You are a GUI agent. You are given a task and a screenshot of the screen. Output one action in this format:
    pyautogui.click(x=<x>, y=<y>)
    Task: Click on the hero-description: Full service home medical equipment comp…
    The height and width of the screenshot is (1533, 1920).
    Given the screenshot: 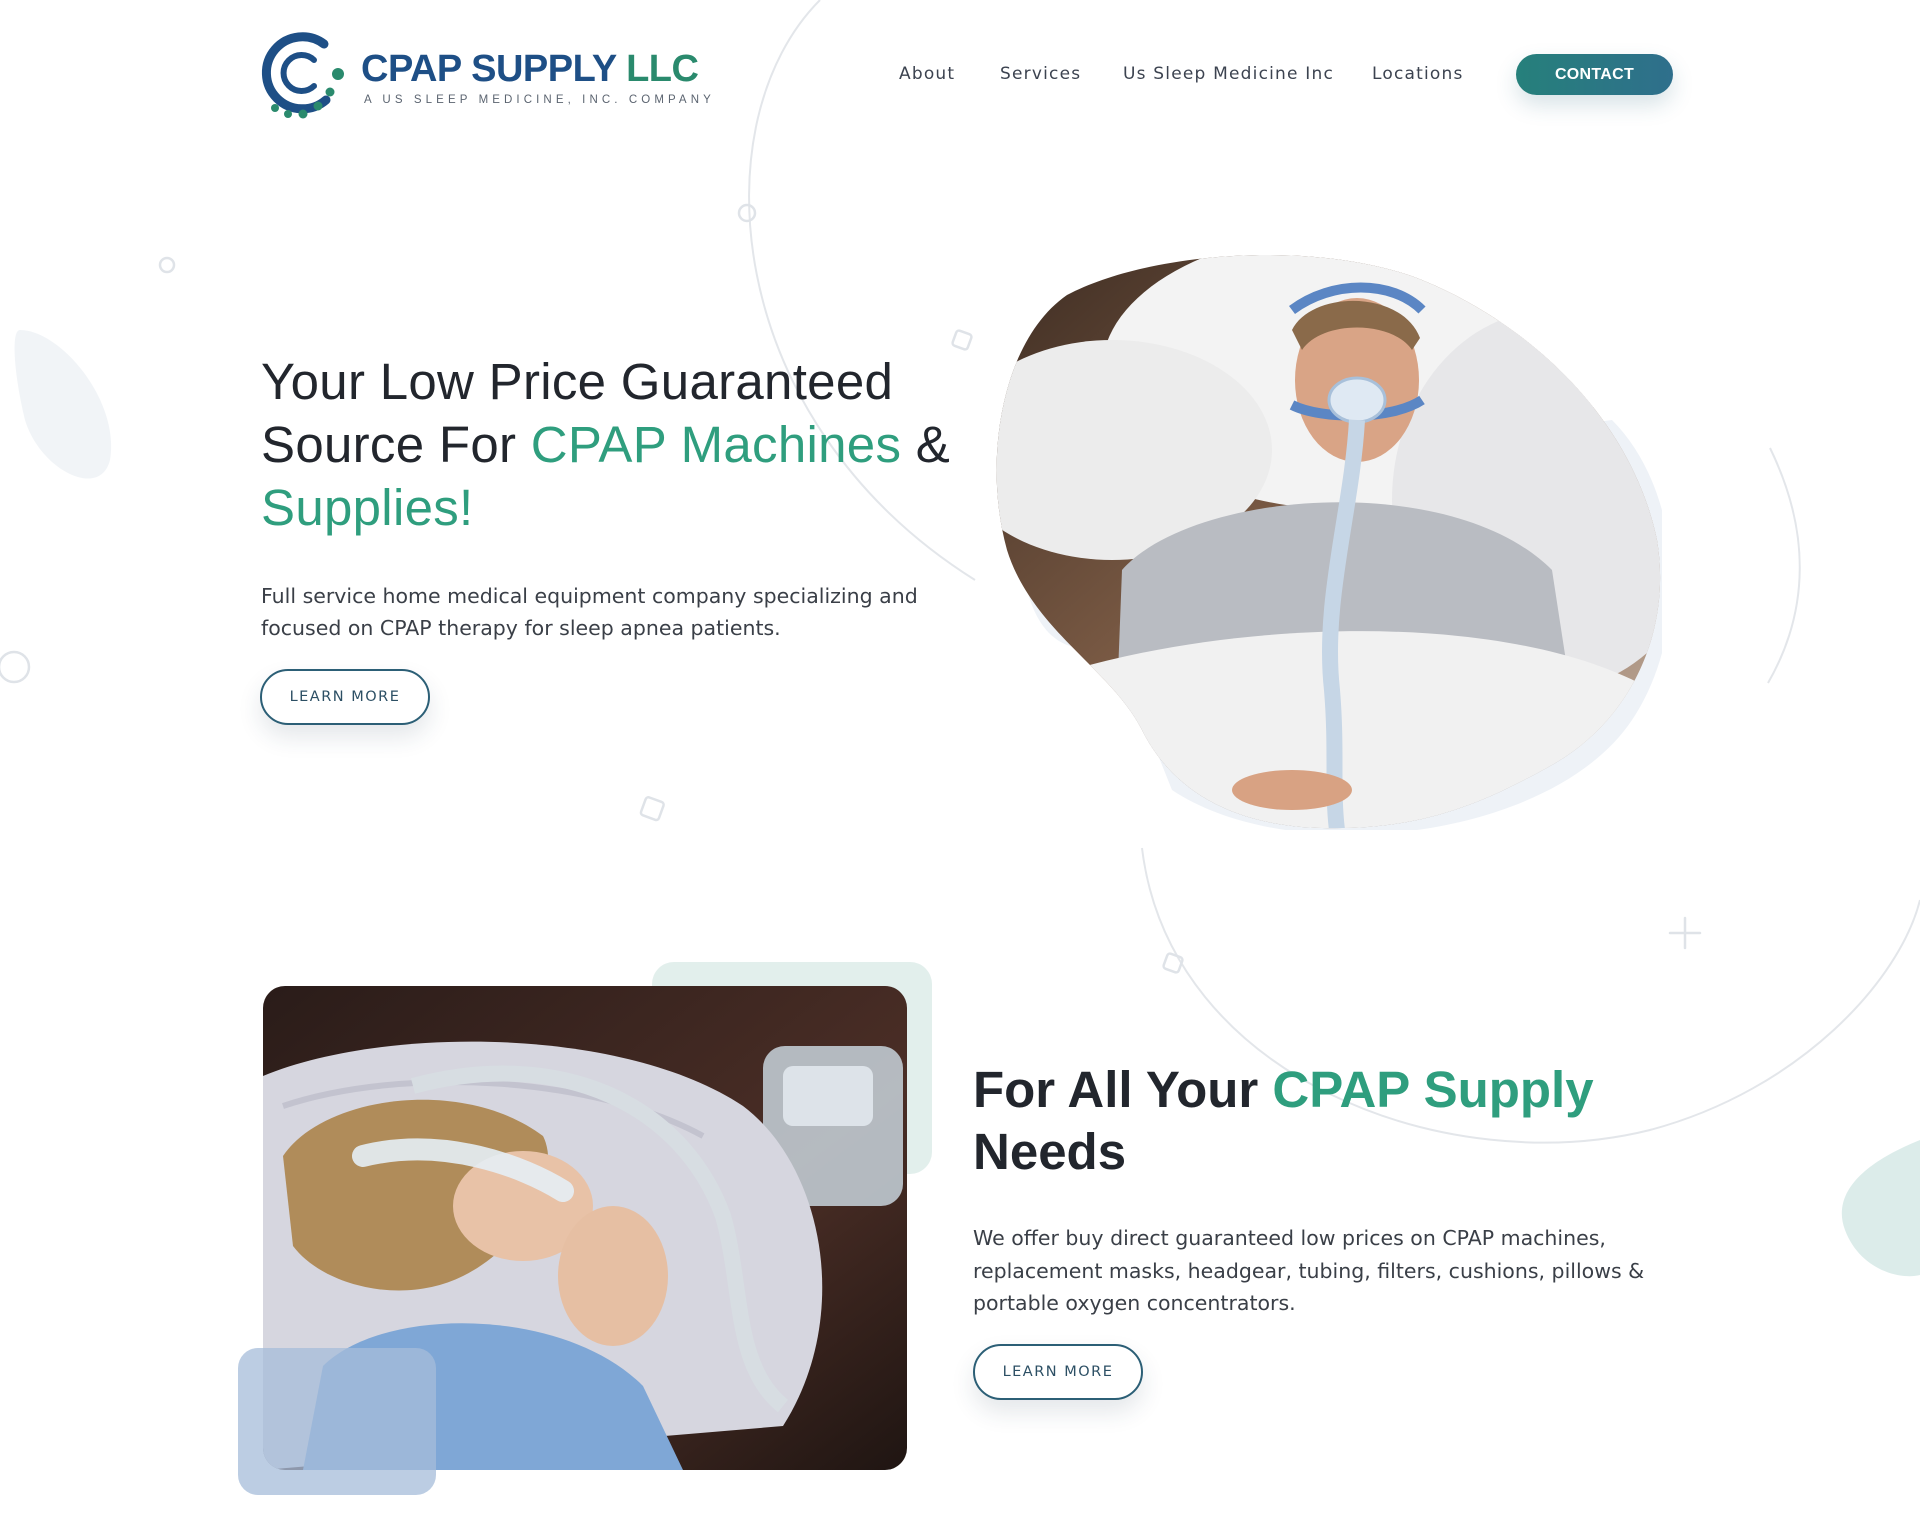 What is the action you would take?
    pyautogui.click(x=589, y=612)
    